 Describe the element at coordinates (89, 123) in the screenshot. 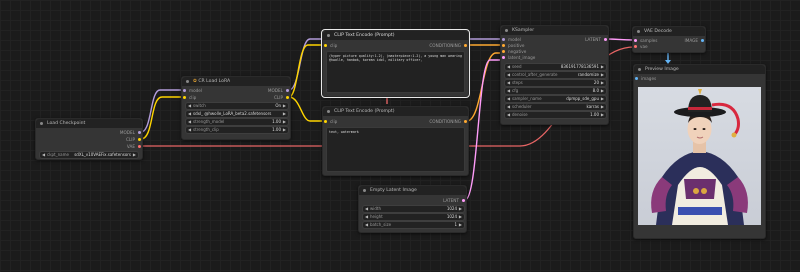

I see `node-title: Load Checkpoint` at that location.